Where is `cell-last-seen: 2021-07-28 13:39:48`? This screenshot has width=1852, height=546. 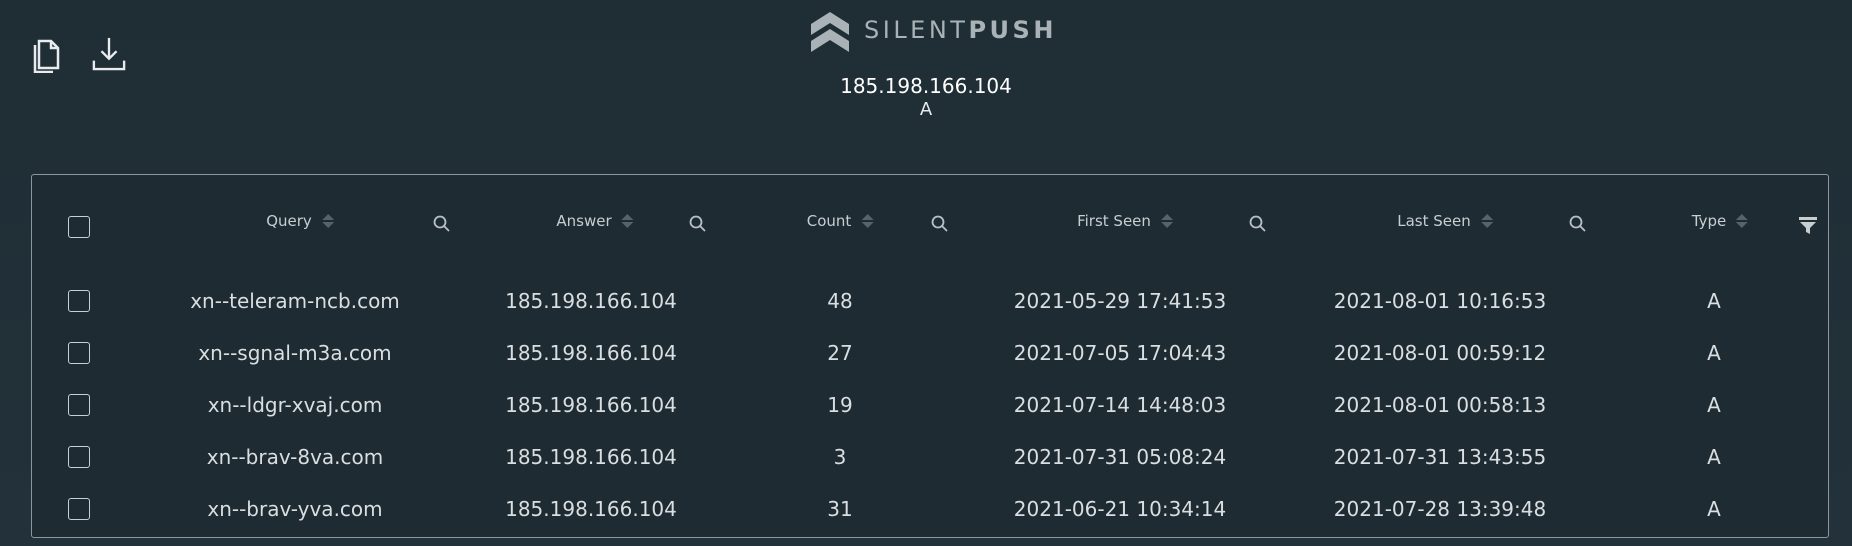
cell-last-seen: 2021-07-28 13:39:48 is located at coordinates (1440, 509).